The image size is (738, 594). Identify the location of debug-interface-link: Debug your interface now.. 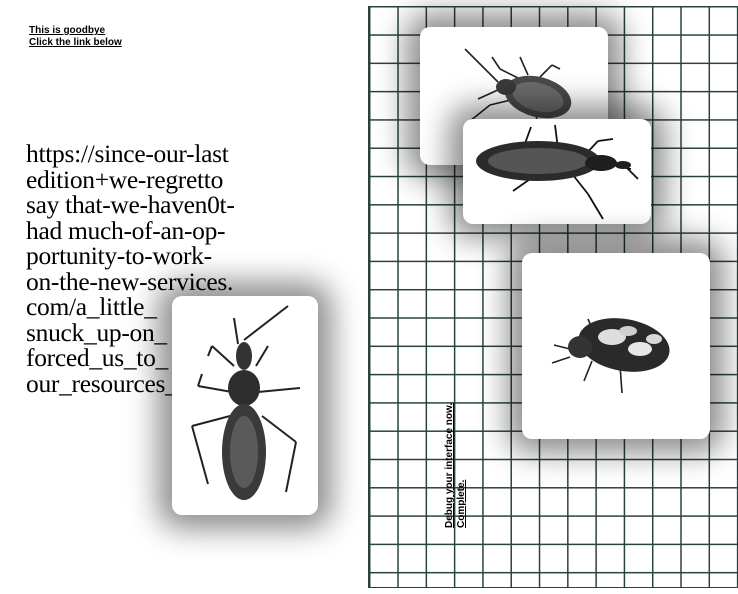
(450, 465).